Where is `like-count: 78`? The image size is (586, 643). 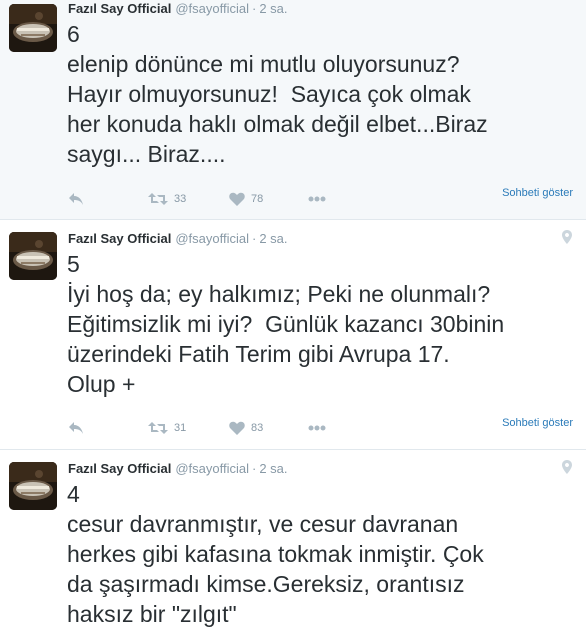 like-count: 78 is located at coordinates (257, 199).